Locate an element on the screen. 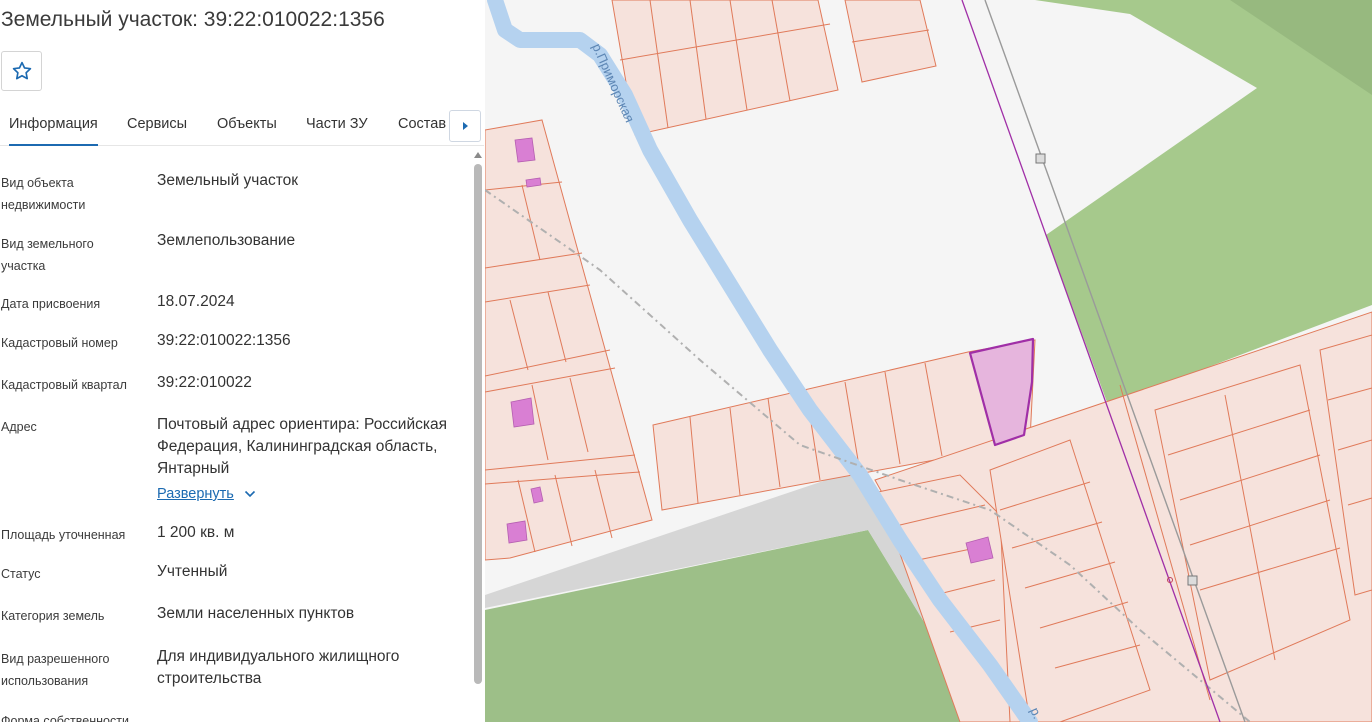  tab-services: Сервисы is located at coordinates (157, 124).